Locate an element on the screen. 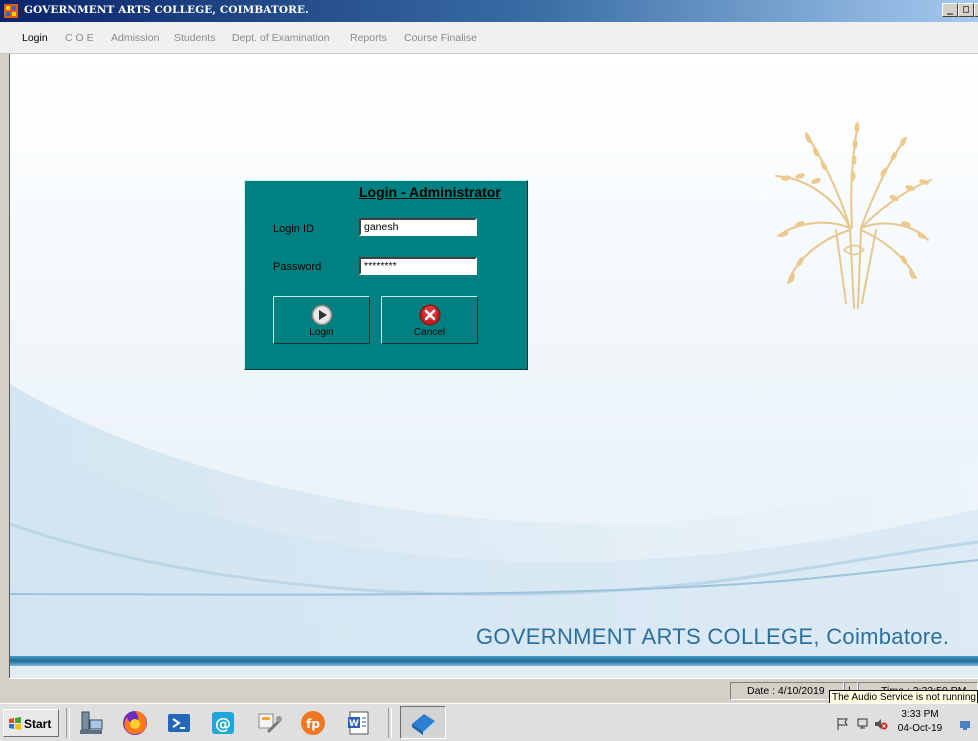  login-id-input is located at coordinates (418, 227).